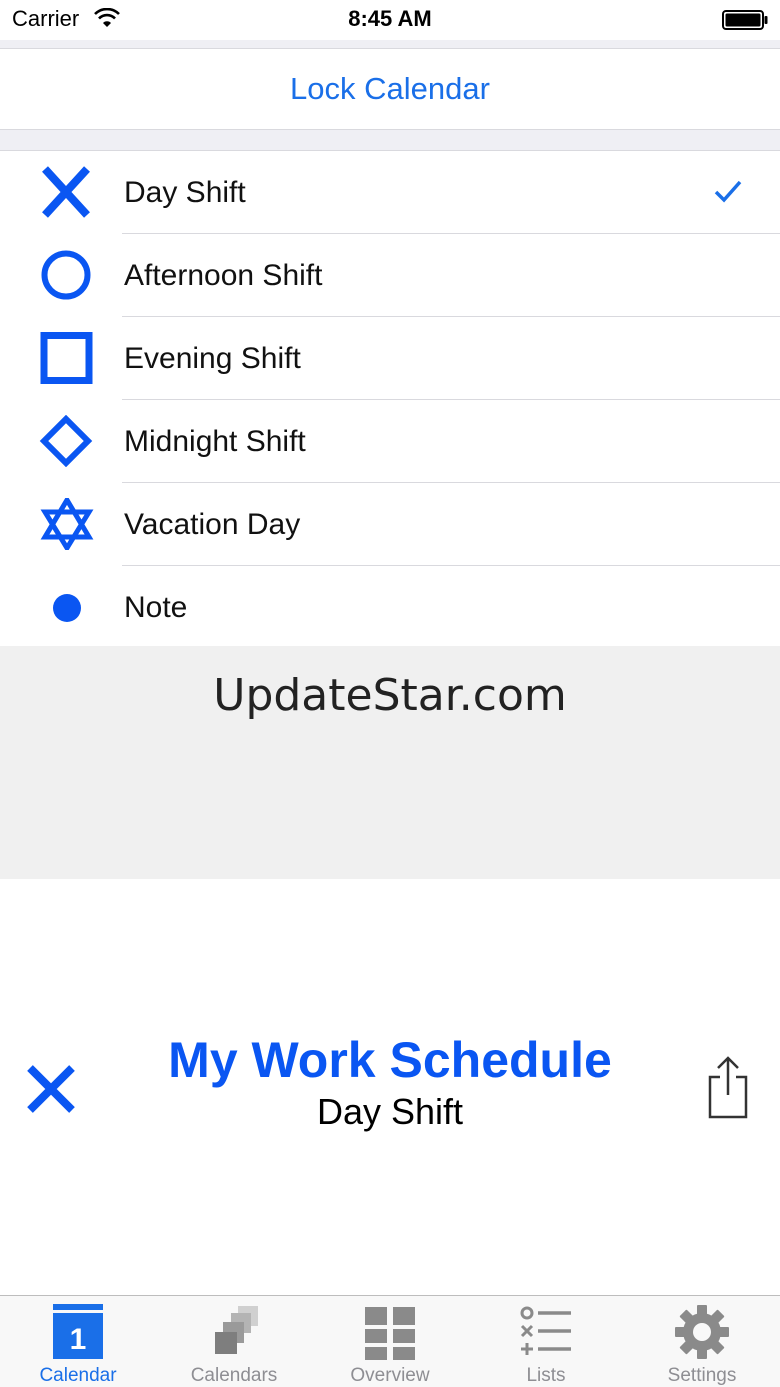 Image resolution: width=780 pixels, height=1387 pixels. I want to click on circle-icon, so click(66, 275).